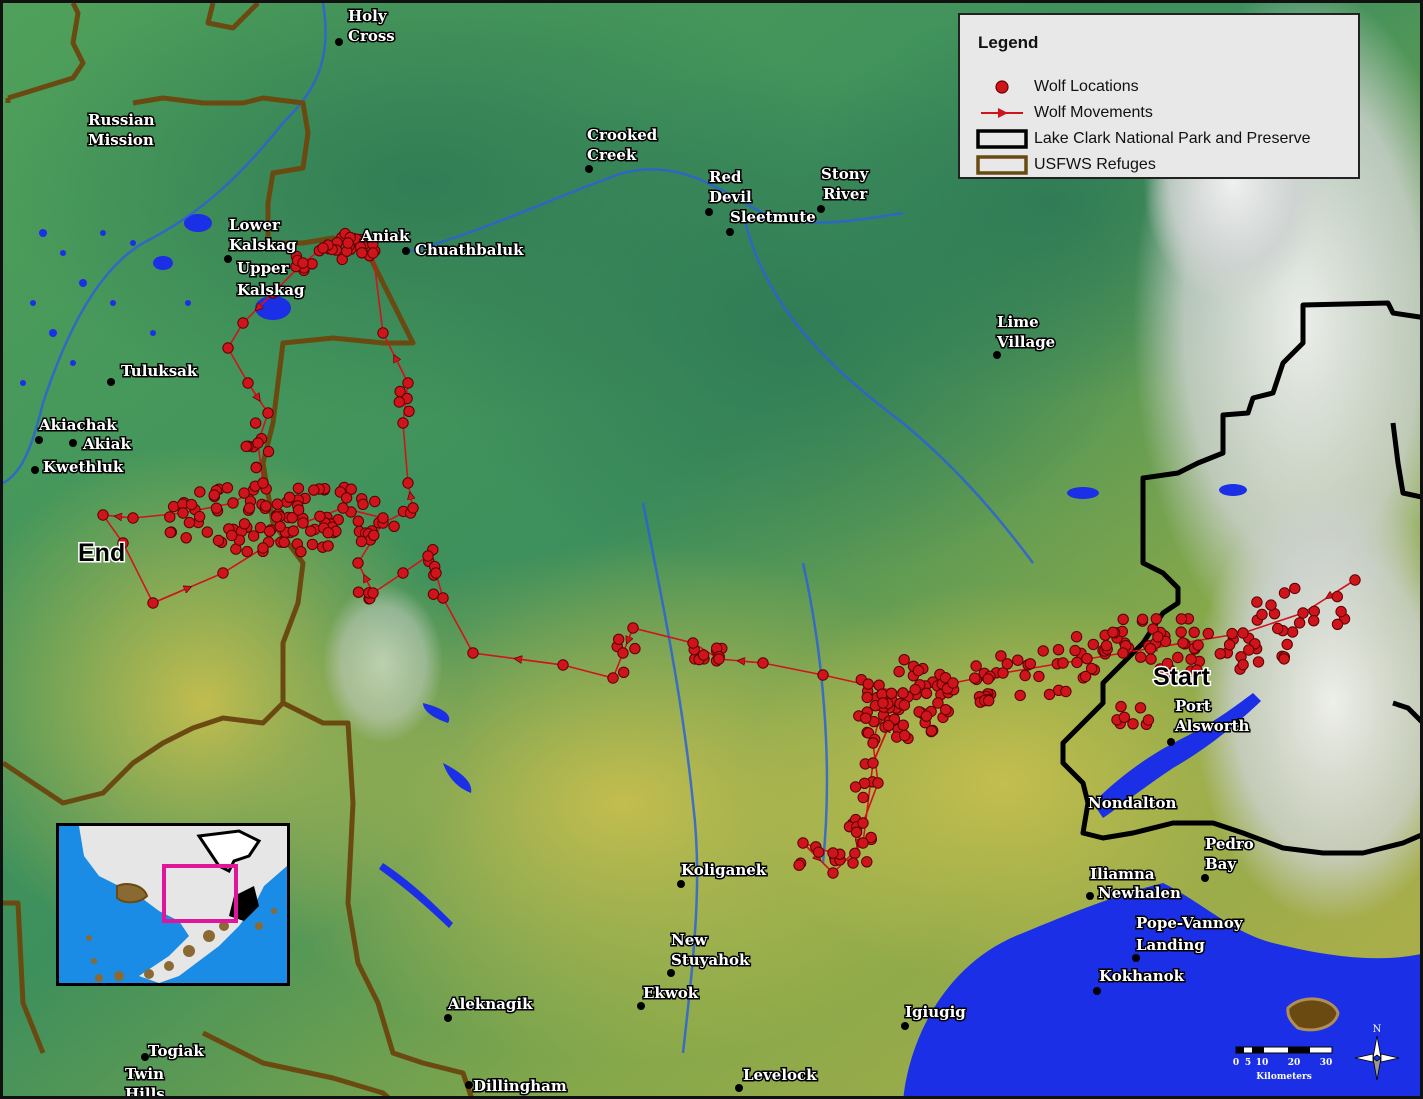 The height and width of the screenshot is (1099, 1423). I want to click on legend-title: Legend, so click(1008, 42).